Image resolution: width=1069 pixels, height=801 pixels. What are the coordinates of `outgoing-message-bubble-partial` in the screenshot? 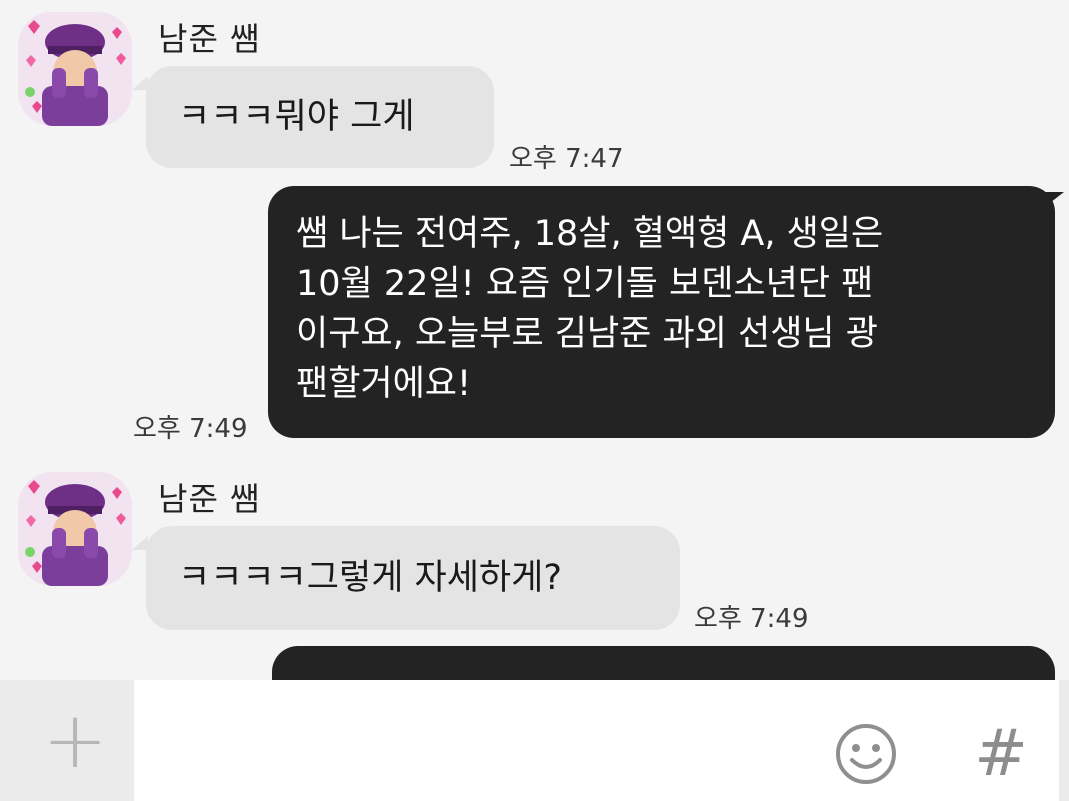 It's located at (663, 663).